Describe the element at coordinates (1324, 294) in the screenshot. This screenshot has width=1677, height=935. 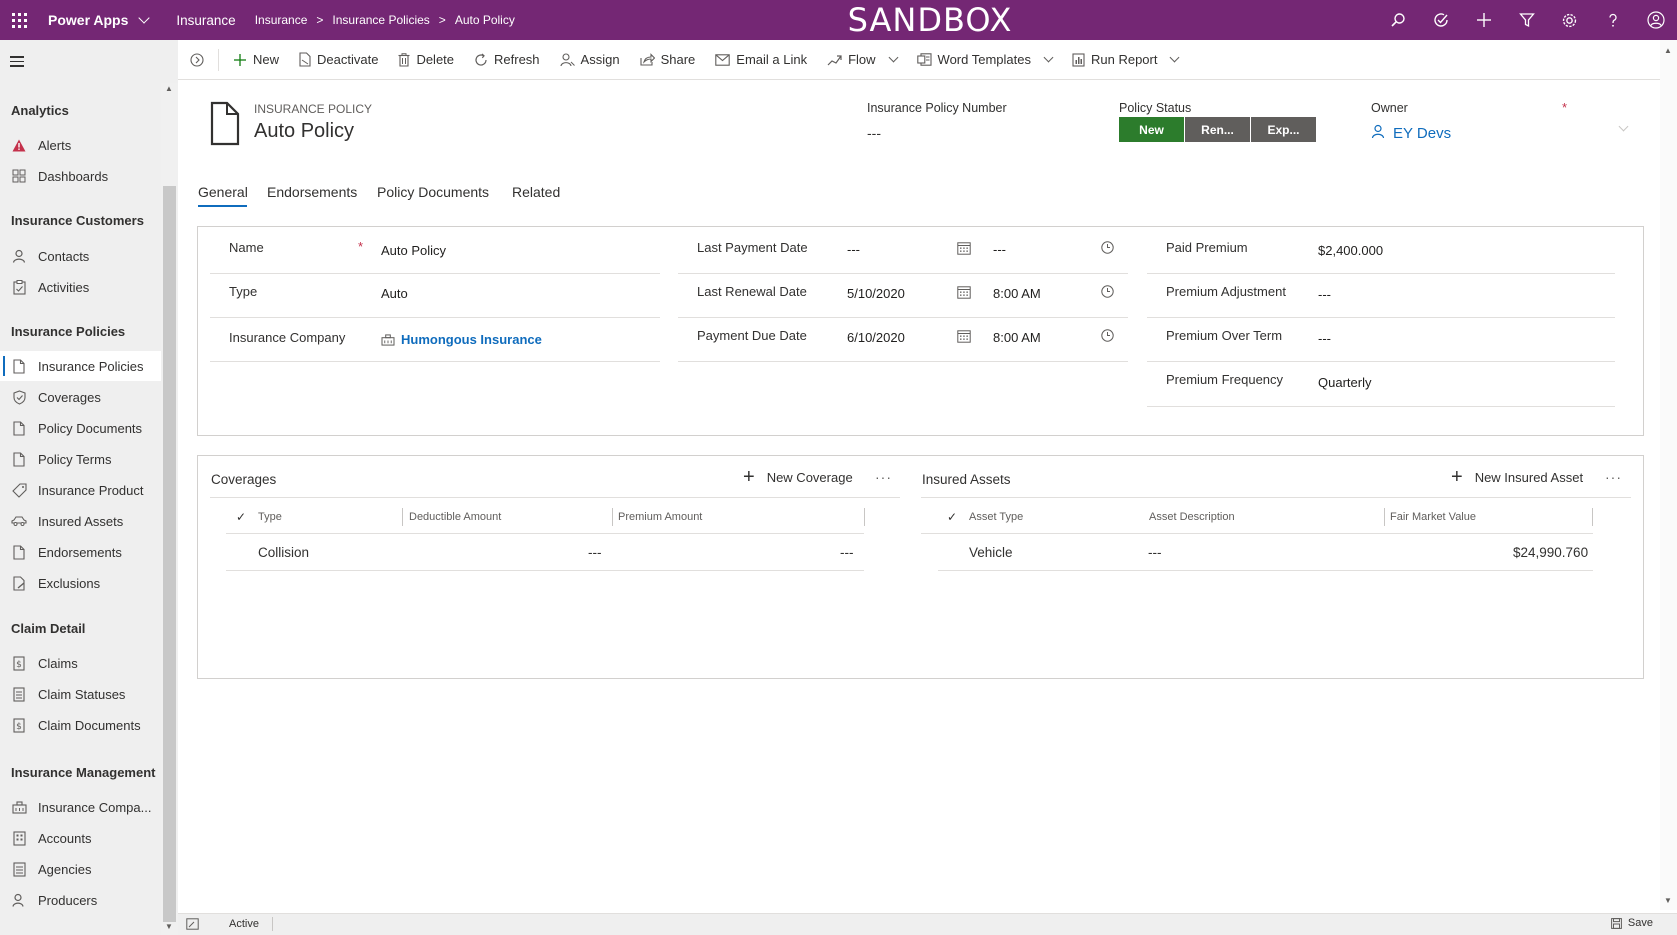
I see `premium-adjustment-field: ---` at that location.